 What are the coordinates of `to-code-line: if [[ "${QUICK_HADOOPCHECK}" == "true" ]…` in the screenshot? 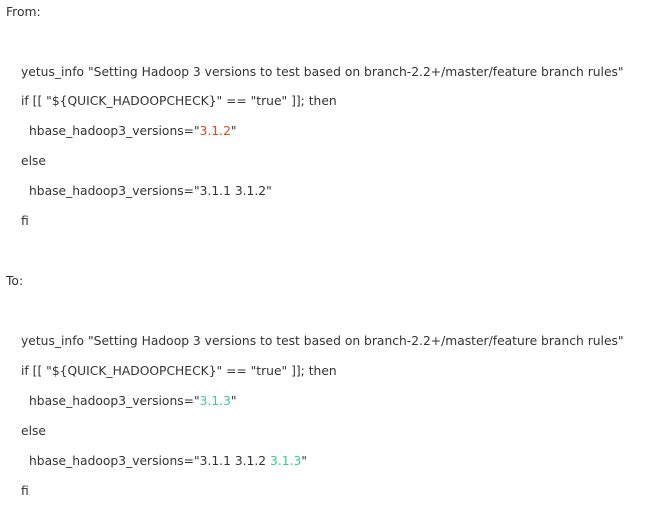 It's located at (179, 371).